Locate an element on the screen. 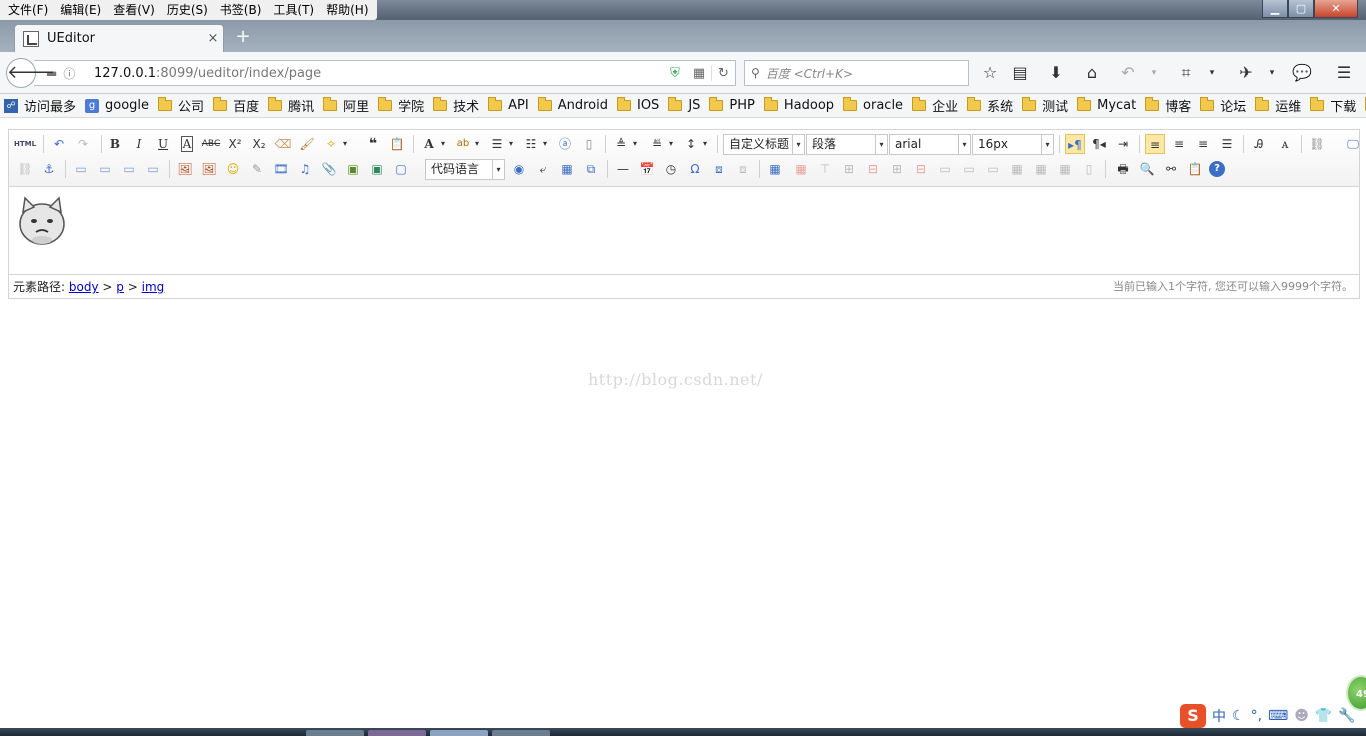 The height and width of the screenshot is (736, 1366). superscript-button: X² is located at coordinates (235, 144).